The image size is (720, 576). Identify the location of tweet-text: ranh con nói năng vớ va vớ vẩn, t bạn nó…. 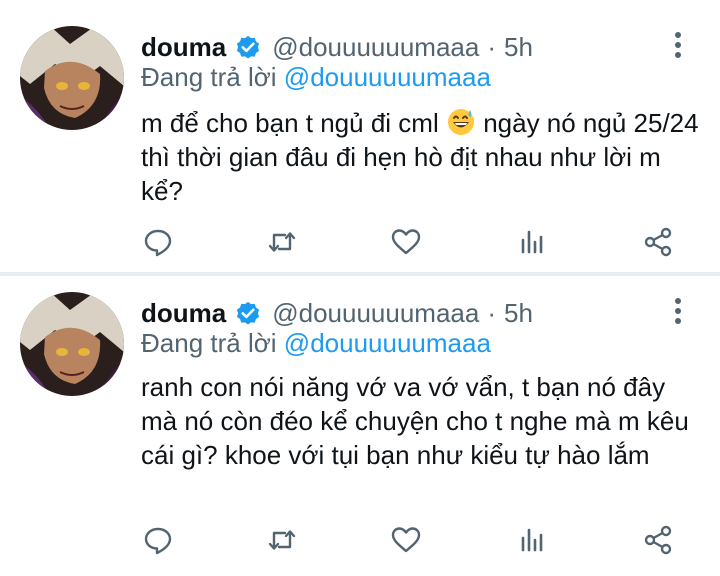
(415, 421).